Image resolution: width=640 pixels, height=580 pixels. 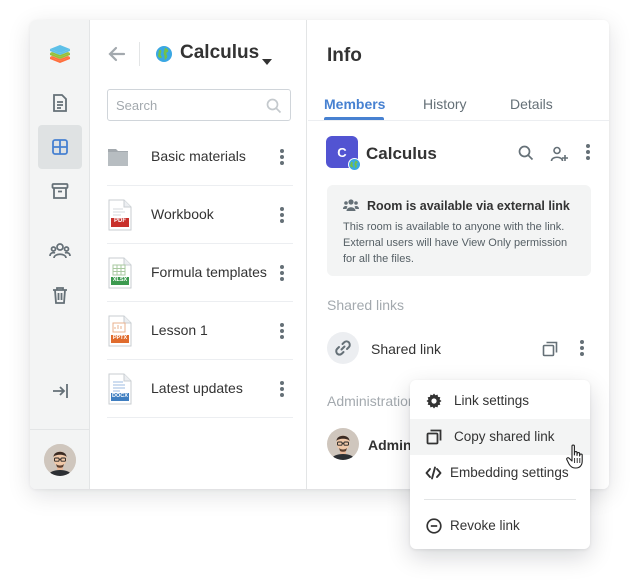 I want to click on file-name: Lesson 1, so click(x=179, y=330).